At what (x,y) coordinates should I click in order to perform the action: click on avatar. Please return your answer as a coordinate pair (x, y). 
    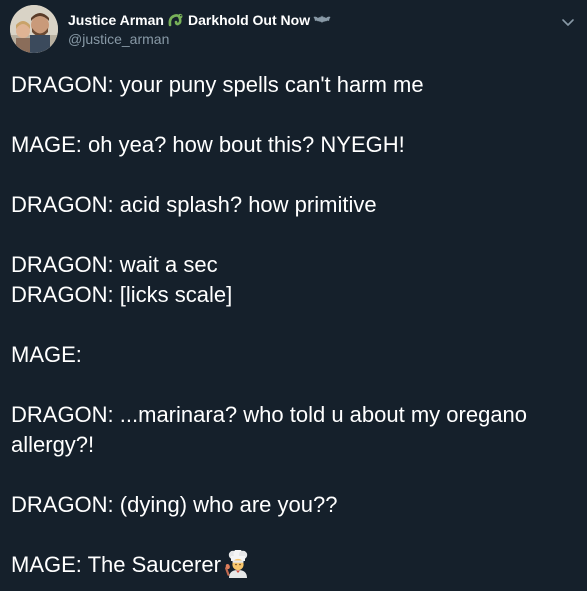
    Looking at the image, I should click on (34, 29).